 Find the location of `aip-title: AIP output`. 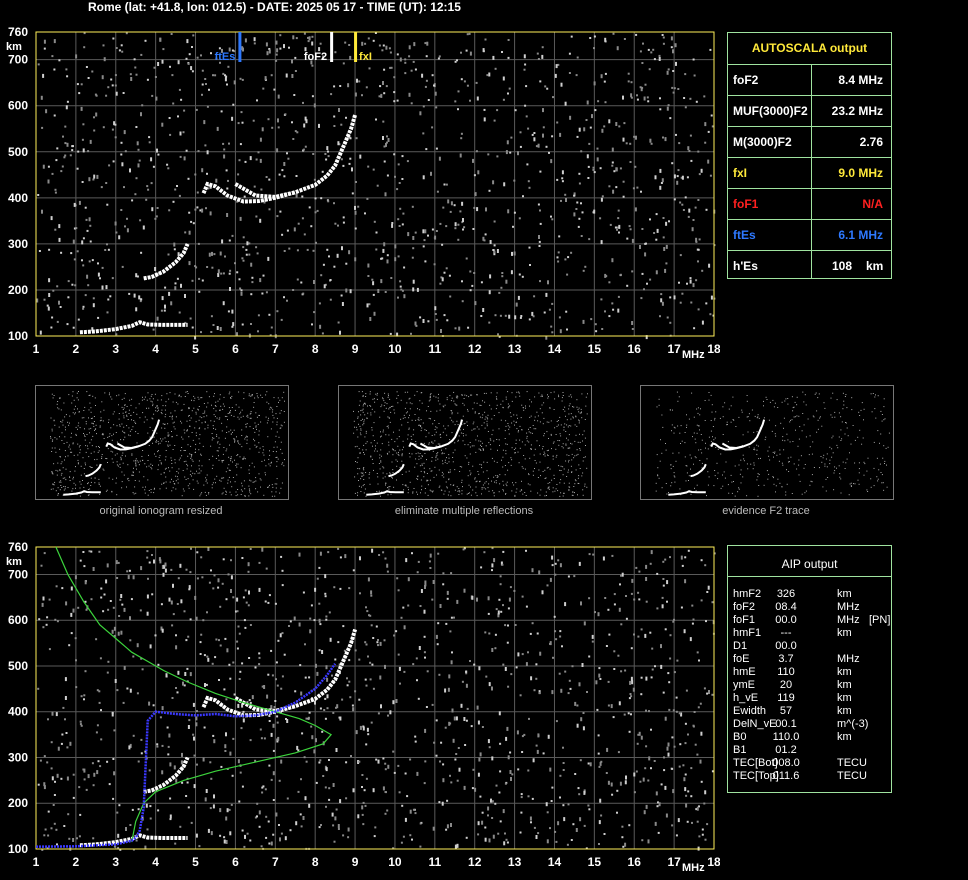

aip-title: AIP output is located at coordinates (809, 564).